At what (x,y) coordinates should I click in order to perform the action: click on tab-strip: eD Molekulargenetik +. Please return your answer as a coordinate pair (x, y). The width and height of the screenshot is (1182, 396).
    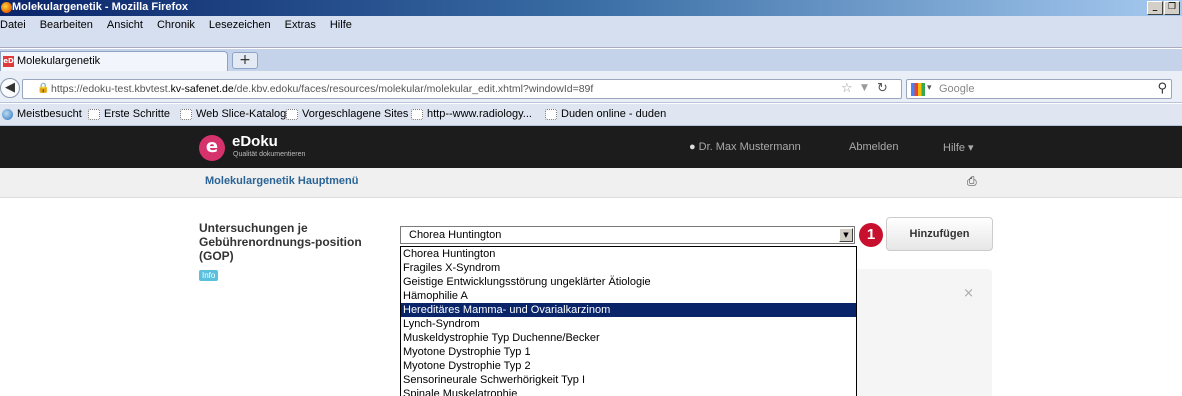
    Looking at the image, I should click on (591, 60).